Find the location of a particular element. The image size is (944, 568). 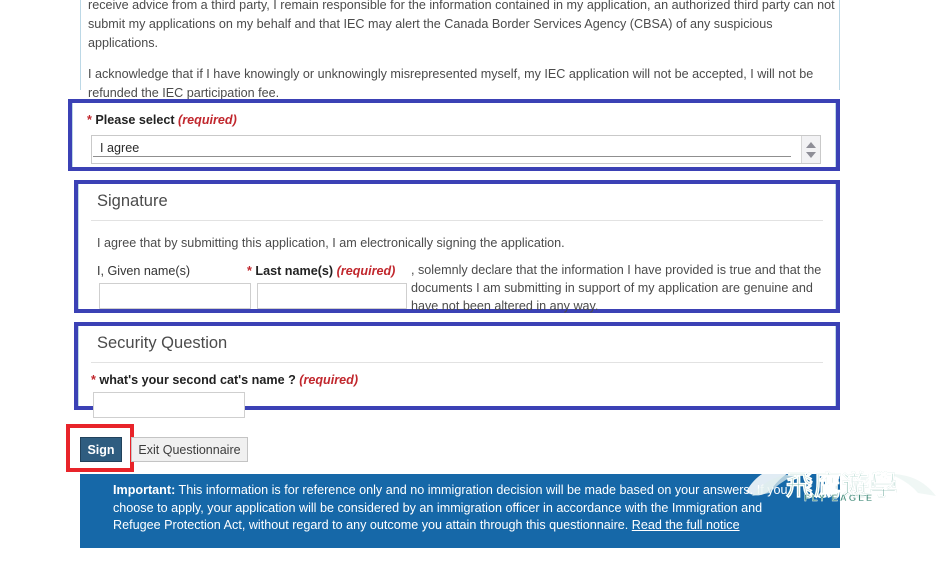

given-name-label-text: I, Given name(s) is located at coordinates (144, 271).